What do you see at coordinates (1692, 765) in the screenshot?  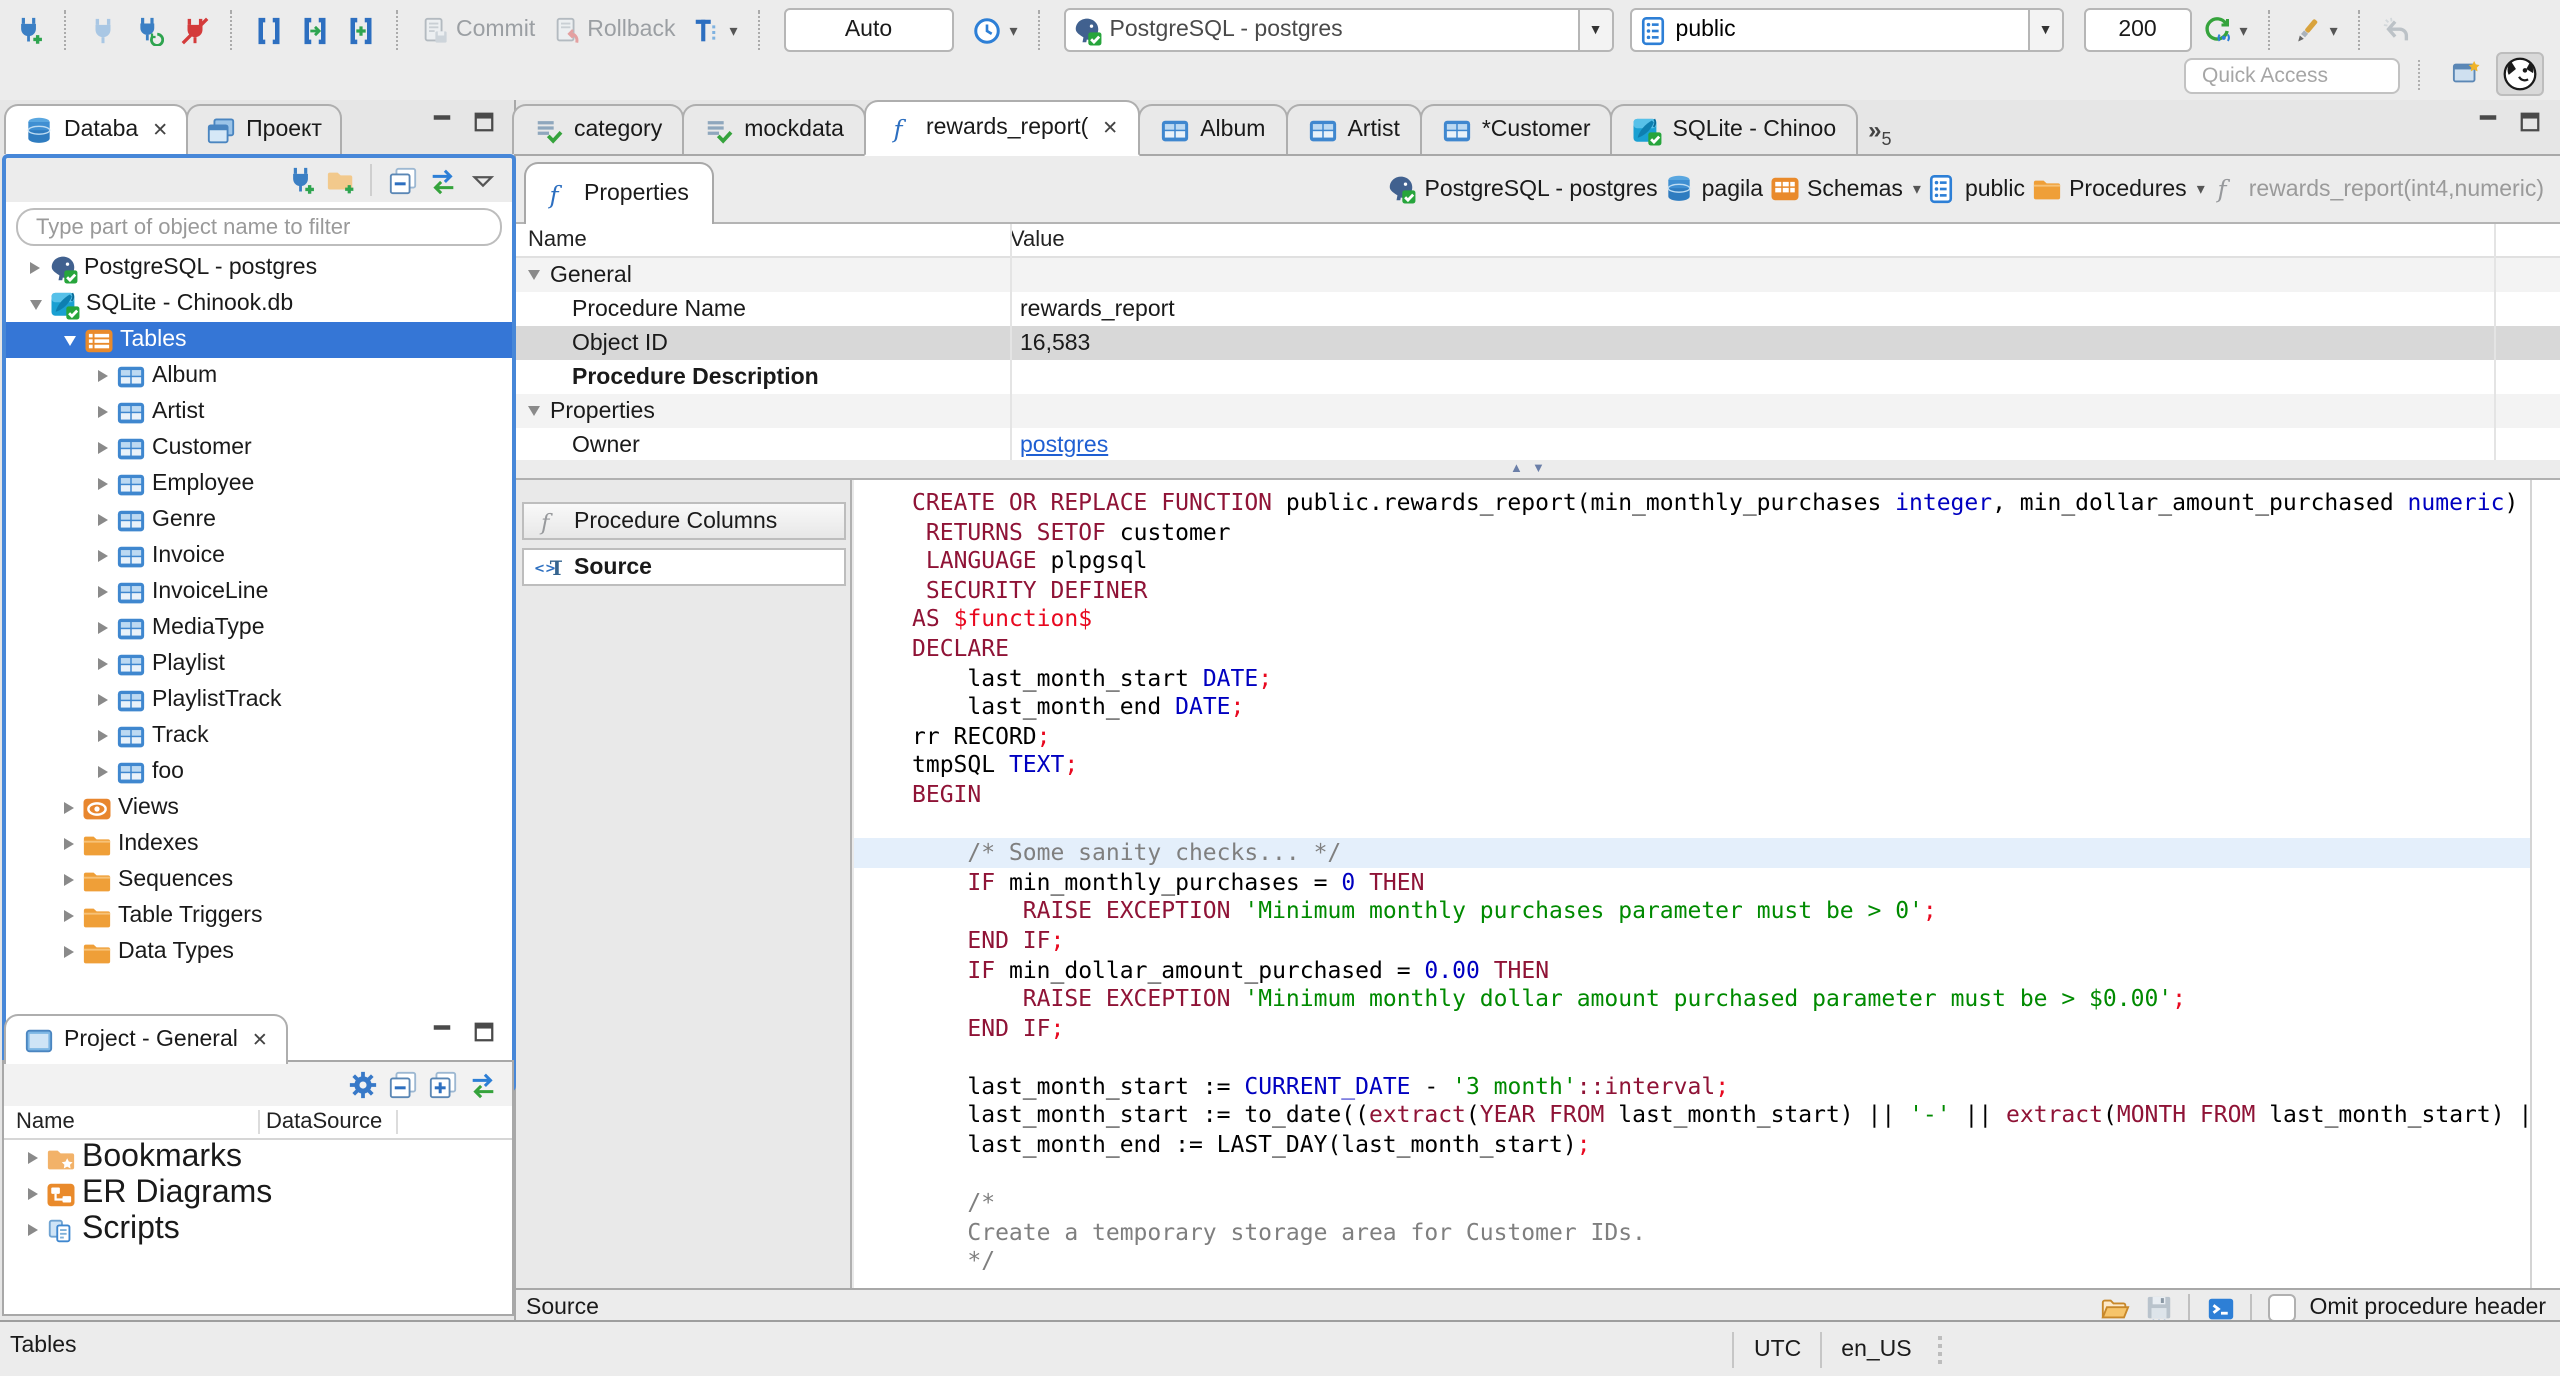 I see `code-line: tmpSQL TEXT;` at bounding box center [1692, 765].